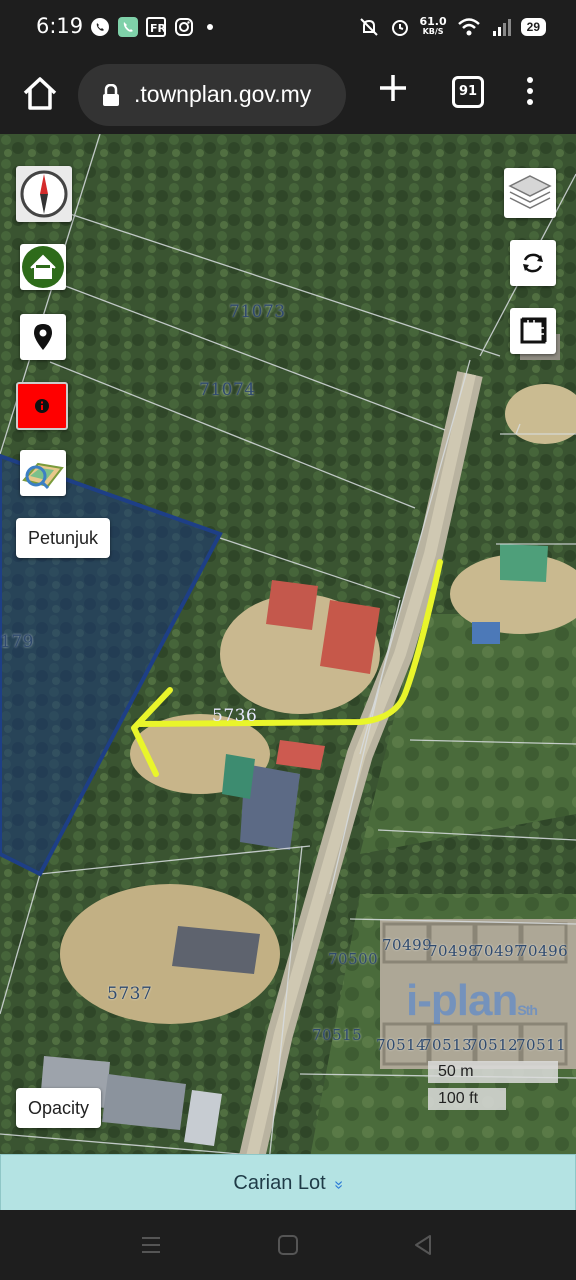 This screenshot has height=1280, width=576. I want to click on locate-button, so click(43, 337).